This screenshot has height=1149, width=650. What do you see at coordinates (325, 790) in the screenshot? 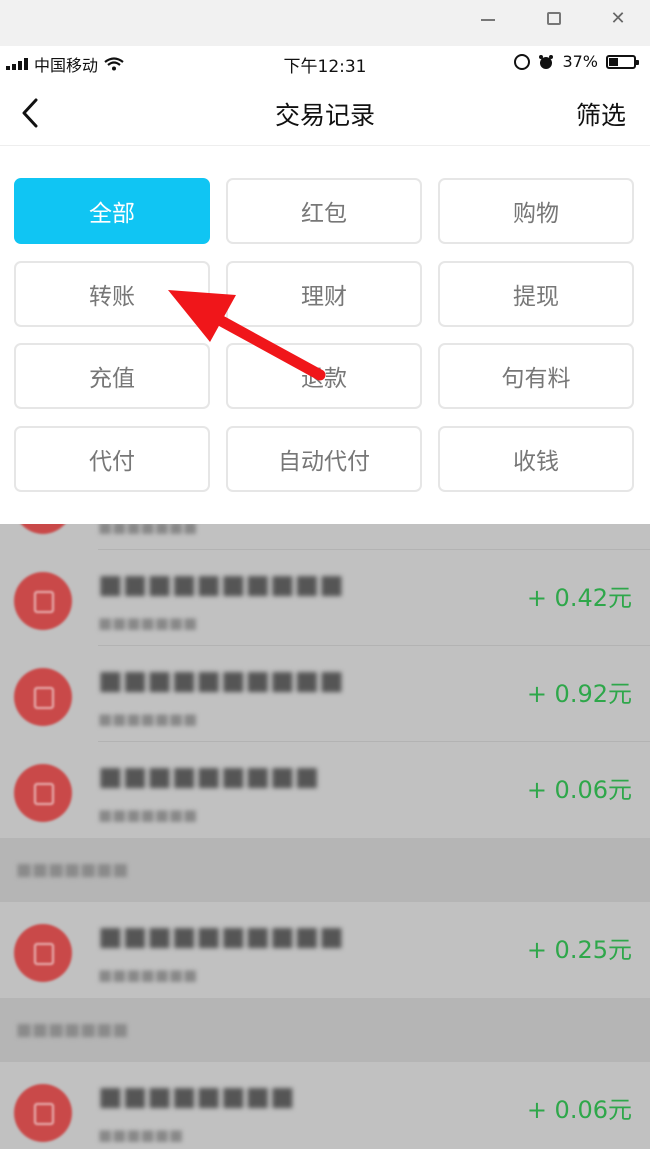
I see `list-item: ■■■■■■■■■ ■■■■■■■ + 0.06元` at bounding box center [325, 790].